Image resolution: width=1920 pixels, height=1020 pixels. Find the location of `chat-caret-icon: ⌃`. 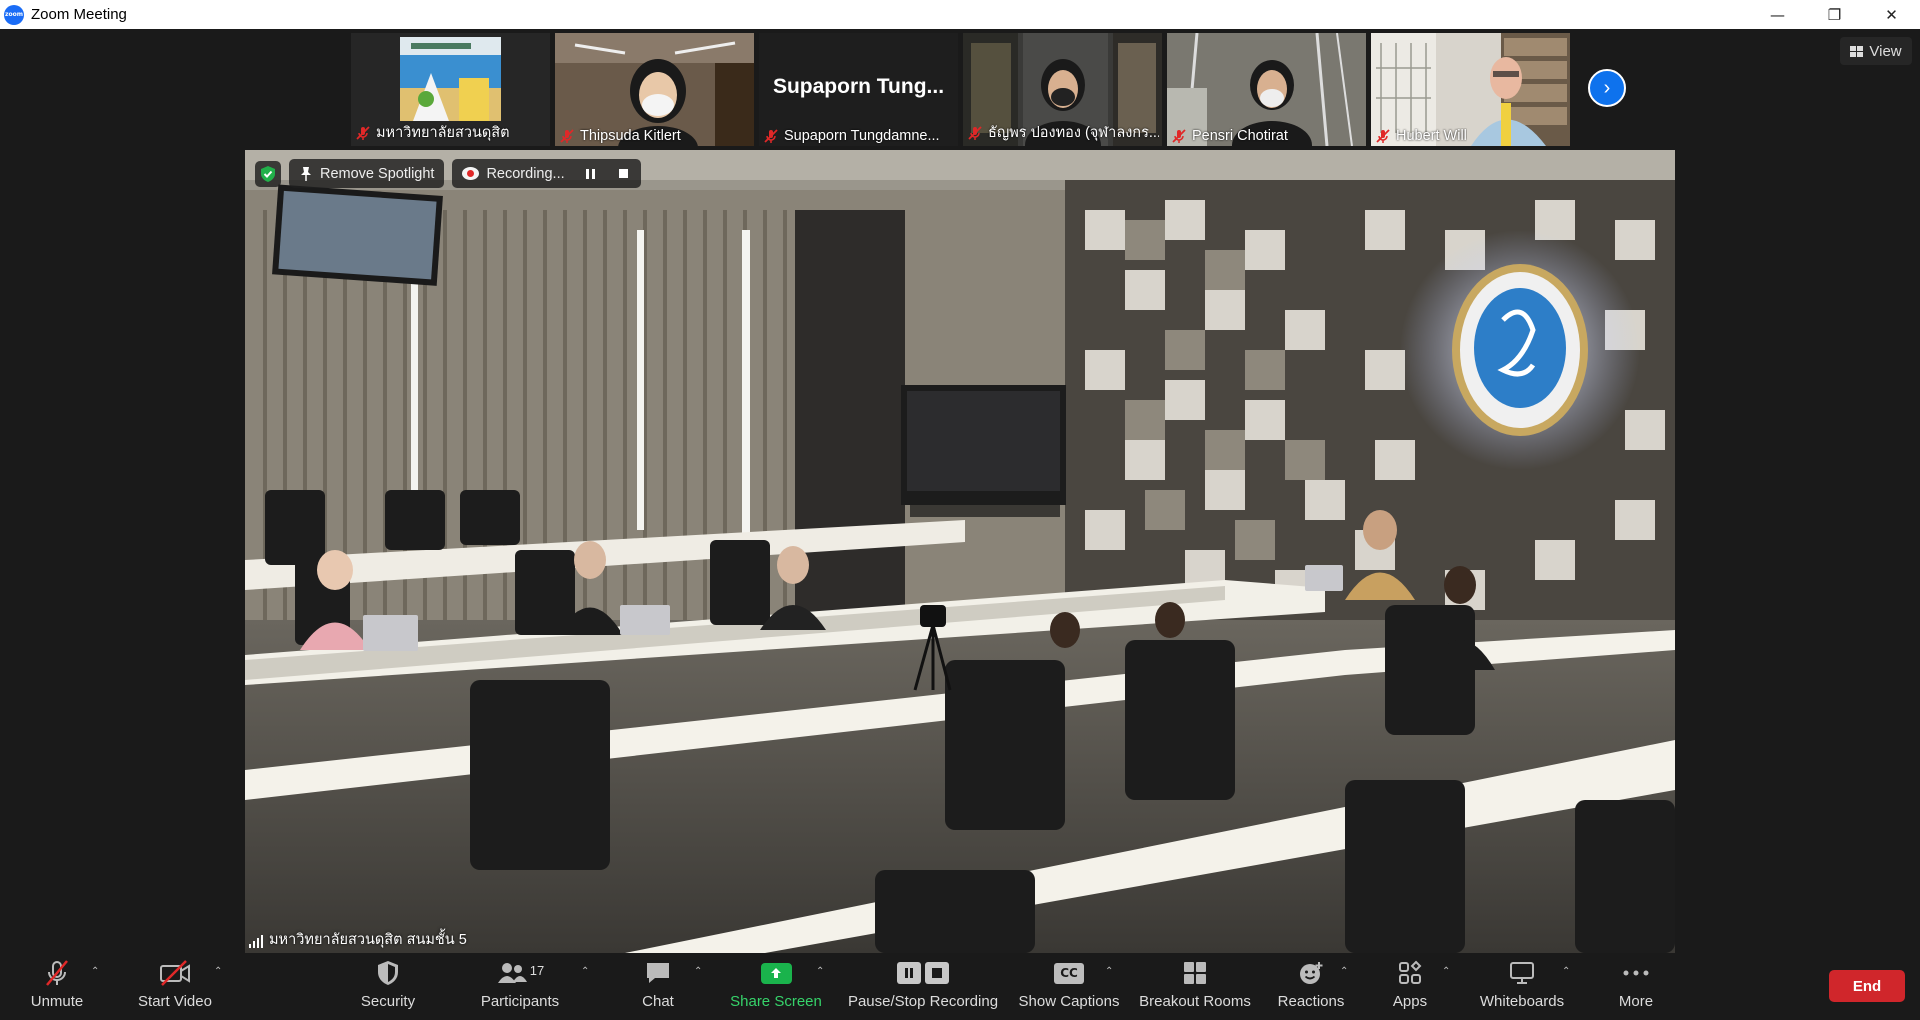

chat-caret-icon: ⌃ is located at coordinates (698, 971).